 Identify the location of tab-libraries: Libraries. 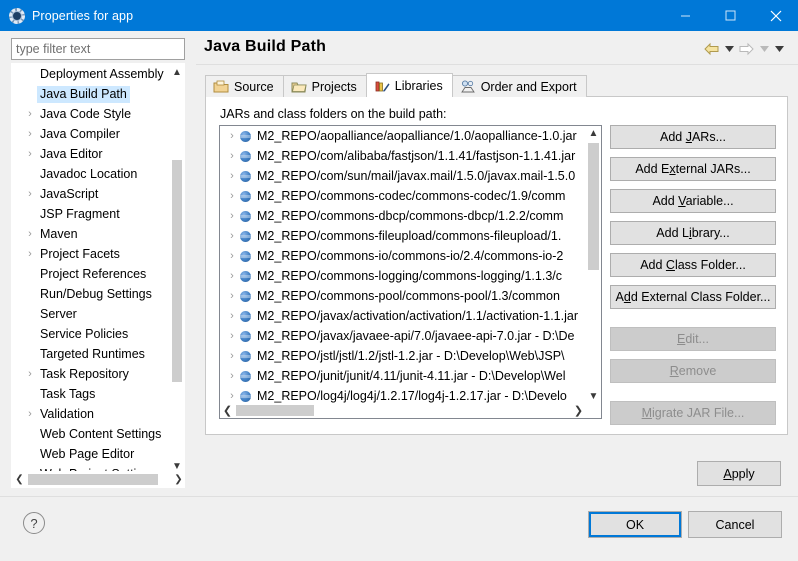
(409, 85).